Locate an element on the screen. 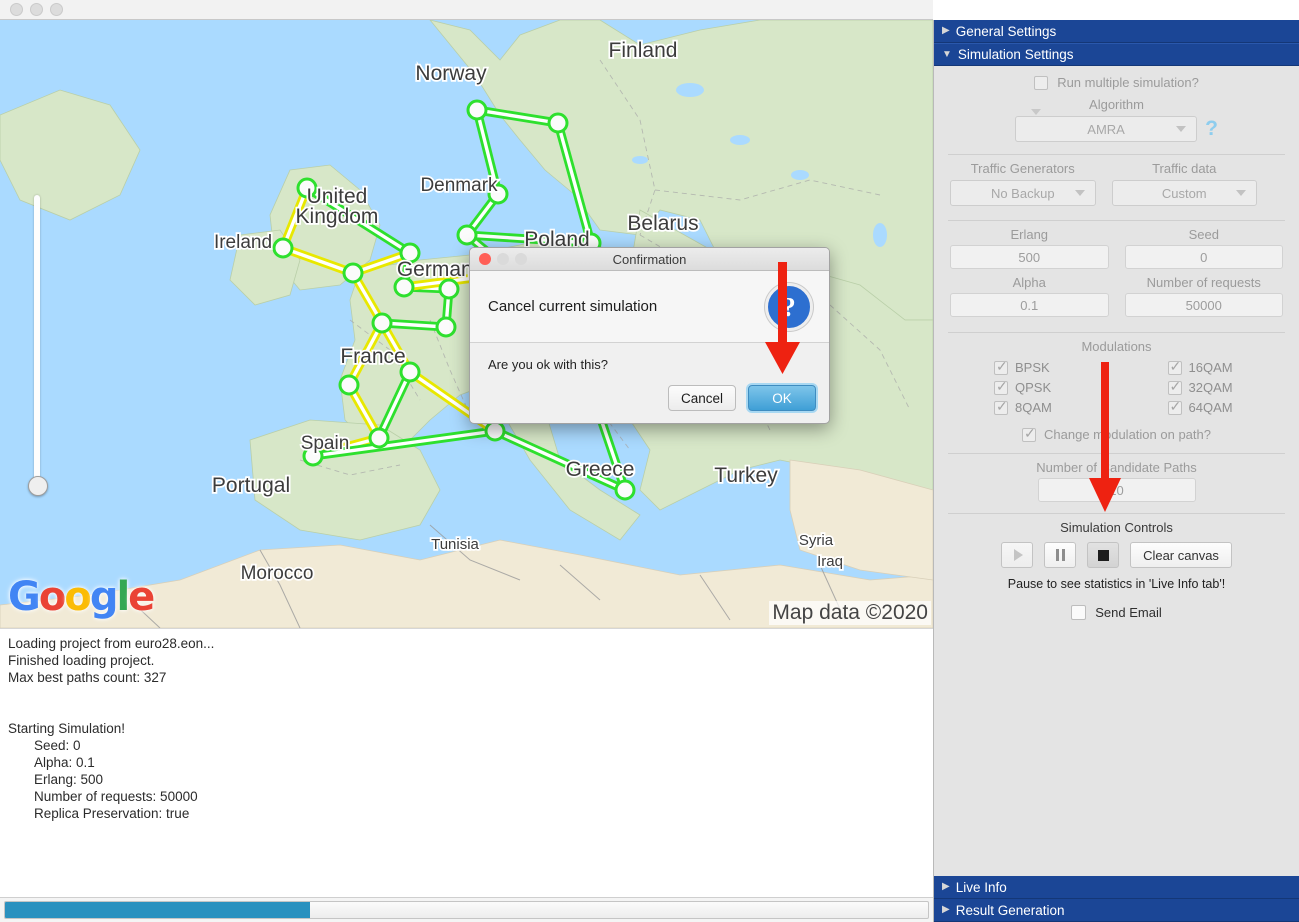 This screenshot has height=922, width=1299. google-logo: Google is located at coordinates (81, 597).